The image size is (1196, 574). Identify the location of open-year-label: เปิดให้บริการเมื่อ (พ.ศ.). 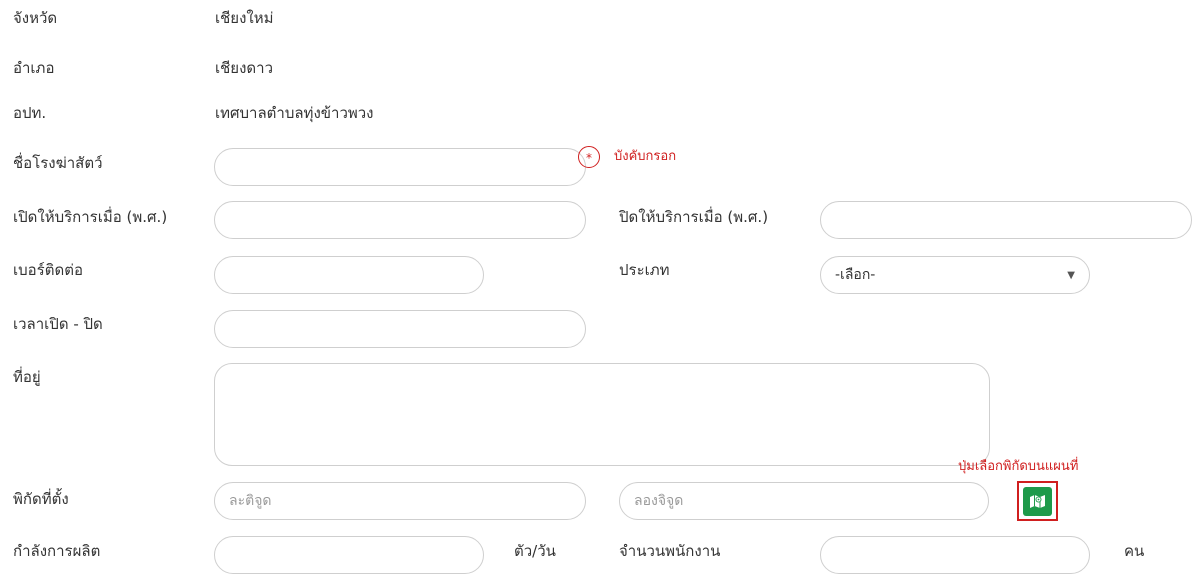
(90, 217).